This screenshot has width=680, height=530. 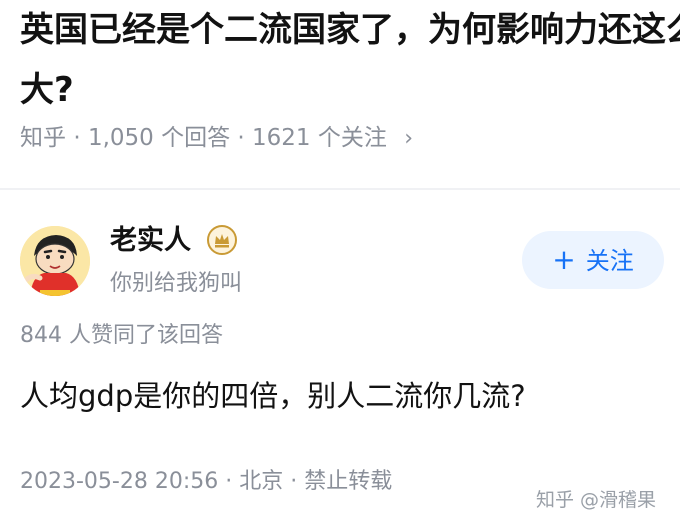 I want to click on answer-location: 北京, so click(x=261, y=481).